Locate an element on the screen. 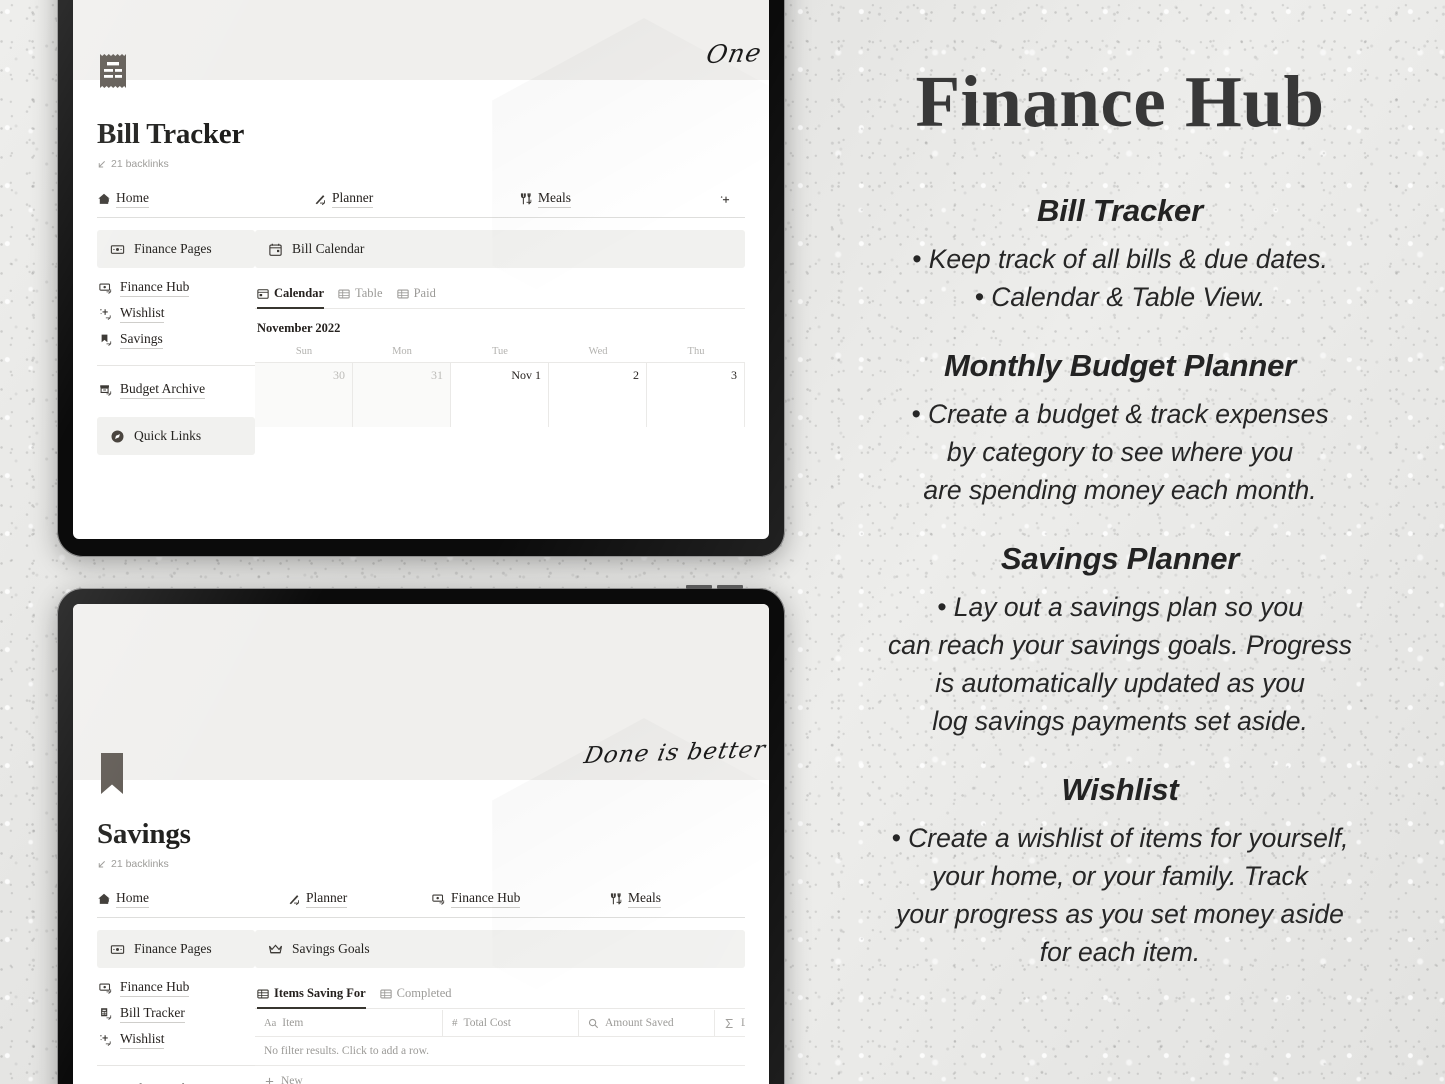  sidebar-link-group-1: Finance Hub Wishlist Savings is located at coordinates (176, 314).